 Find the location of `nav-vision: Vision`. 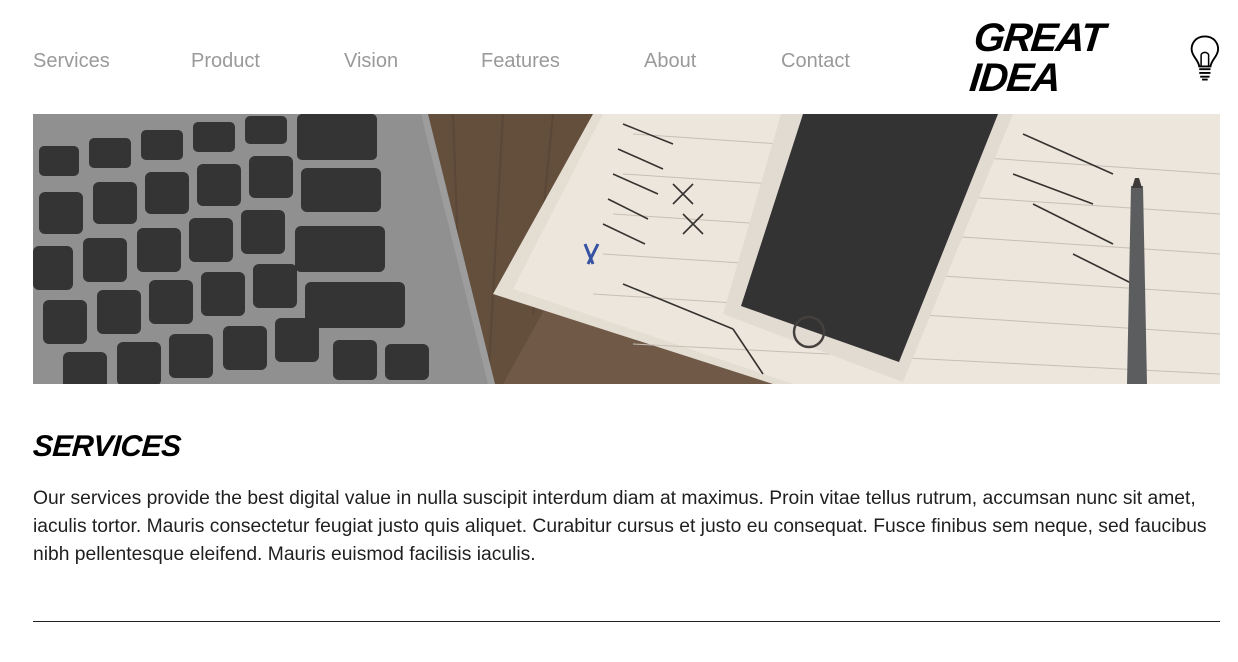

nav-vision: Vision is located at coordinates (371, 61).